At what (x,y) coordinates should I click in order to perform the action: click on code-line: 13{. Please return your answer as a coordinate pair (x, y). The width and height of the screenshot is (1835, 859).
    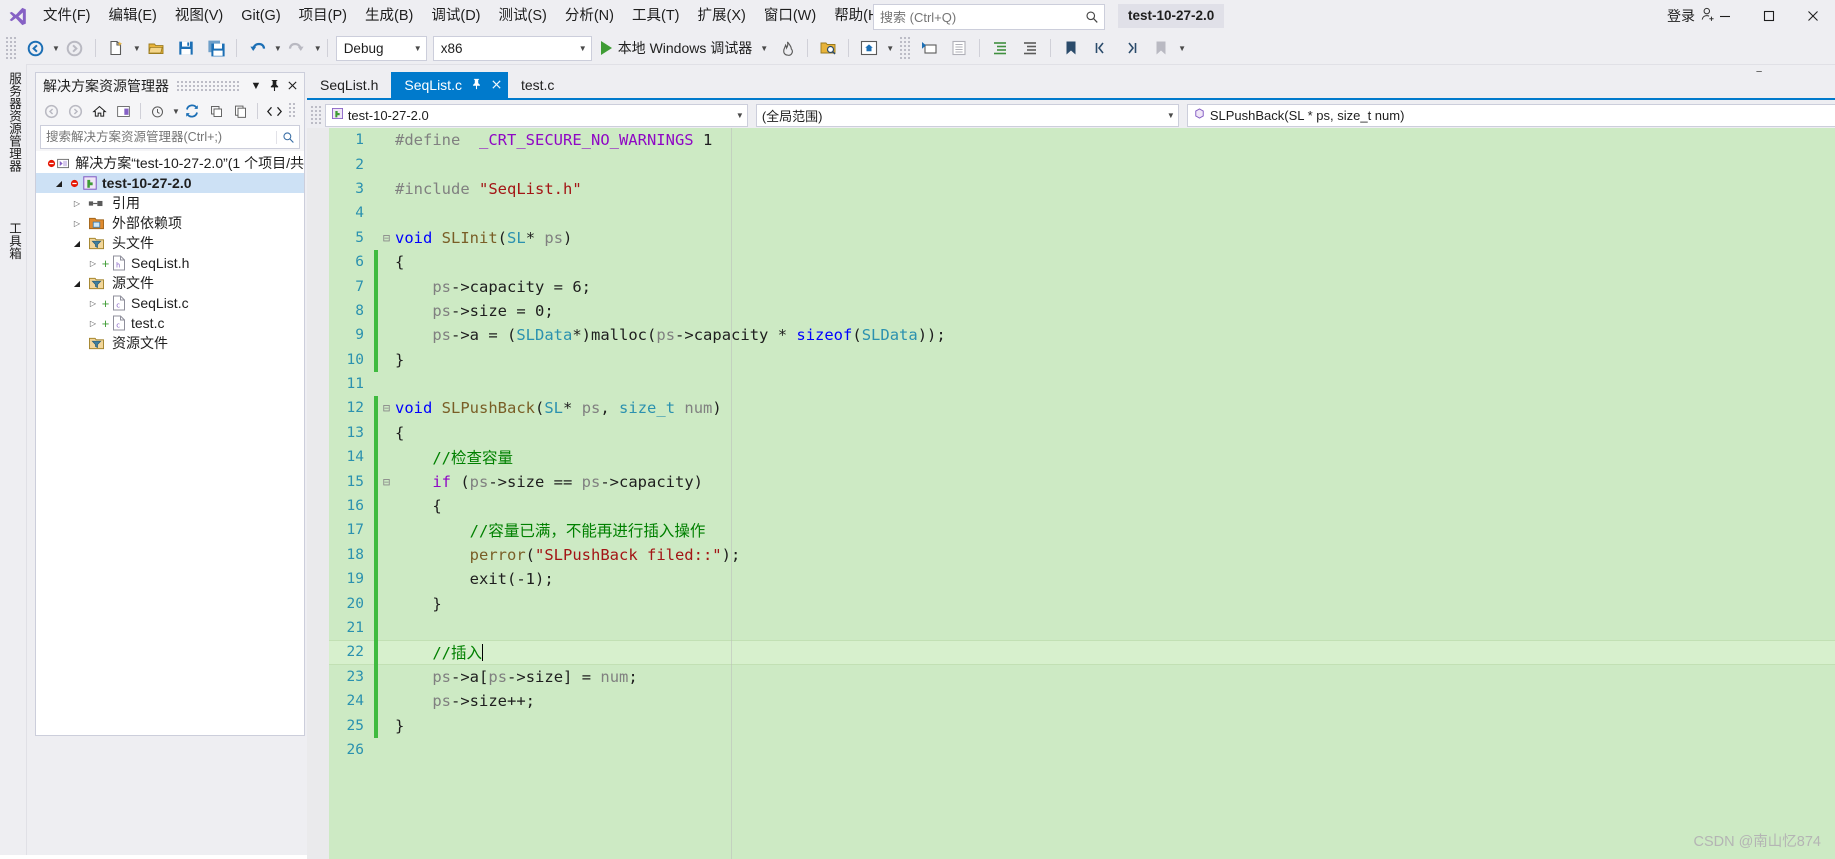
    Looking at the image, I should click on (1071, 433).